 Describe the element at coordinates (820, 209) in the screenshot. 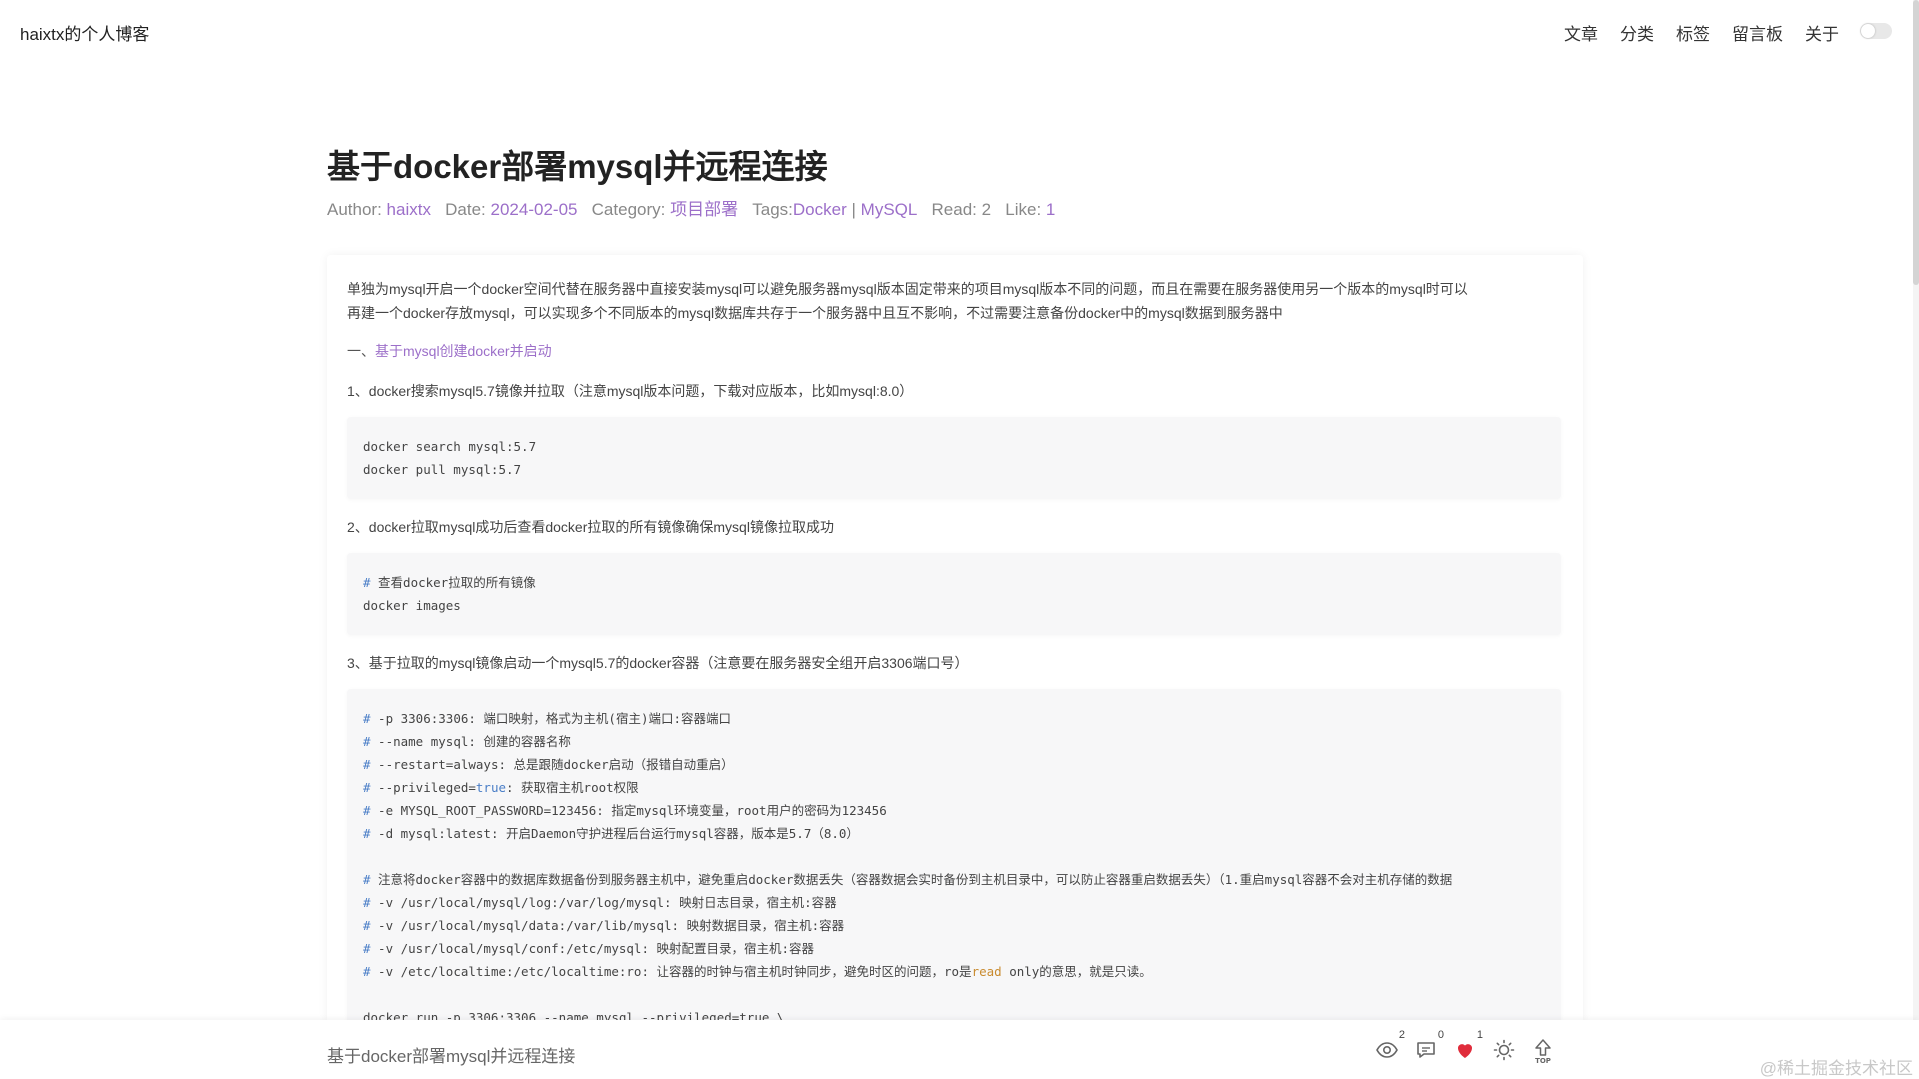

I see `tag-docker-link: Docker` at that location.